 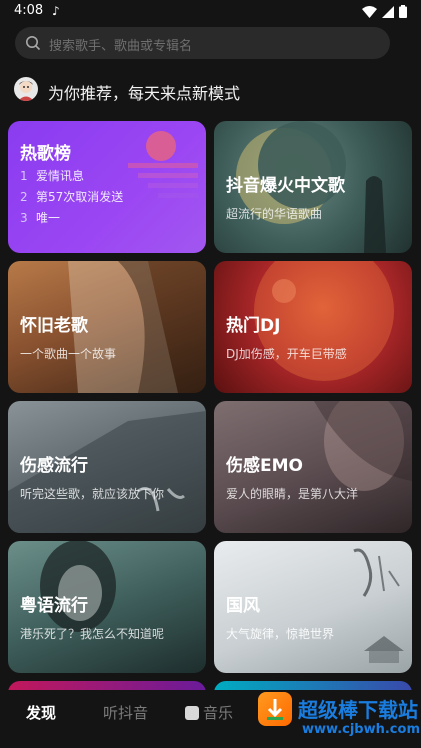 I want to click on list-item: 2 第57次取消发送, so click(x=71, y=198).